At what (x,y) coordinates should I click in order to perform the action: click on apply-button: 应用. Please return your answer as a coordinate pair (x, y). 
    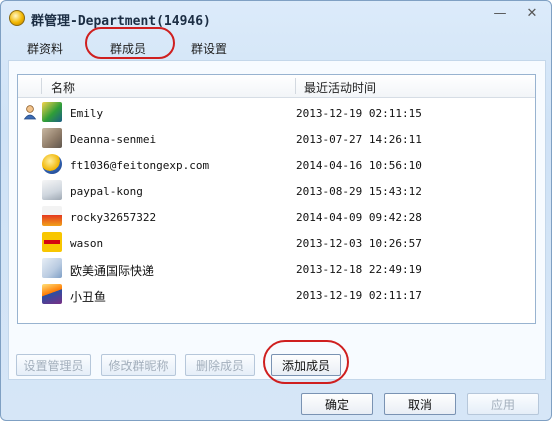
    Looking at the image, I should click on (503, 404).